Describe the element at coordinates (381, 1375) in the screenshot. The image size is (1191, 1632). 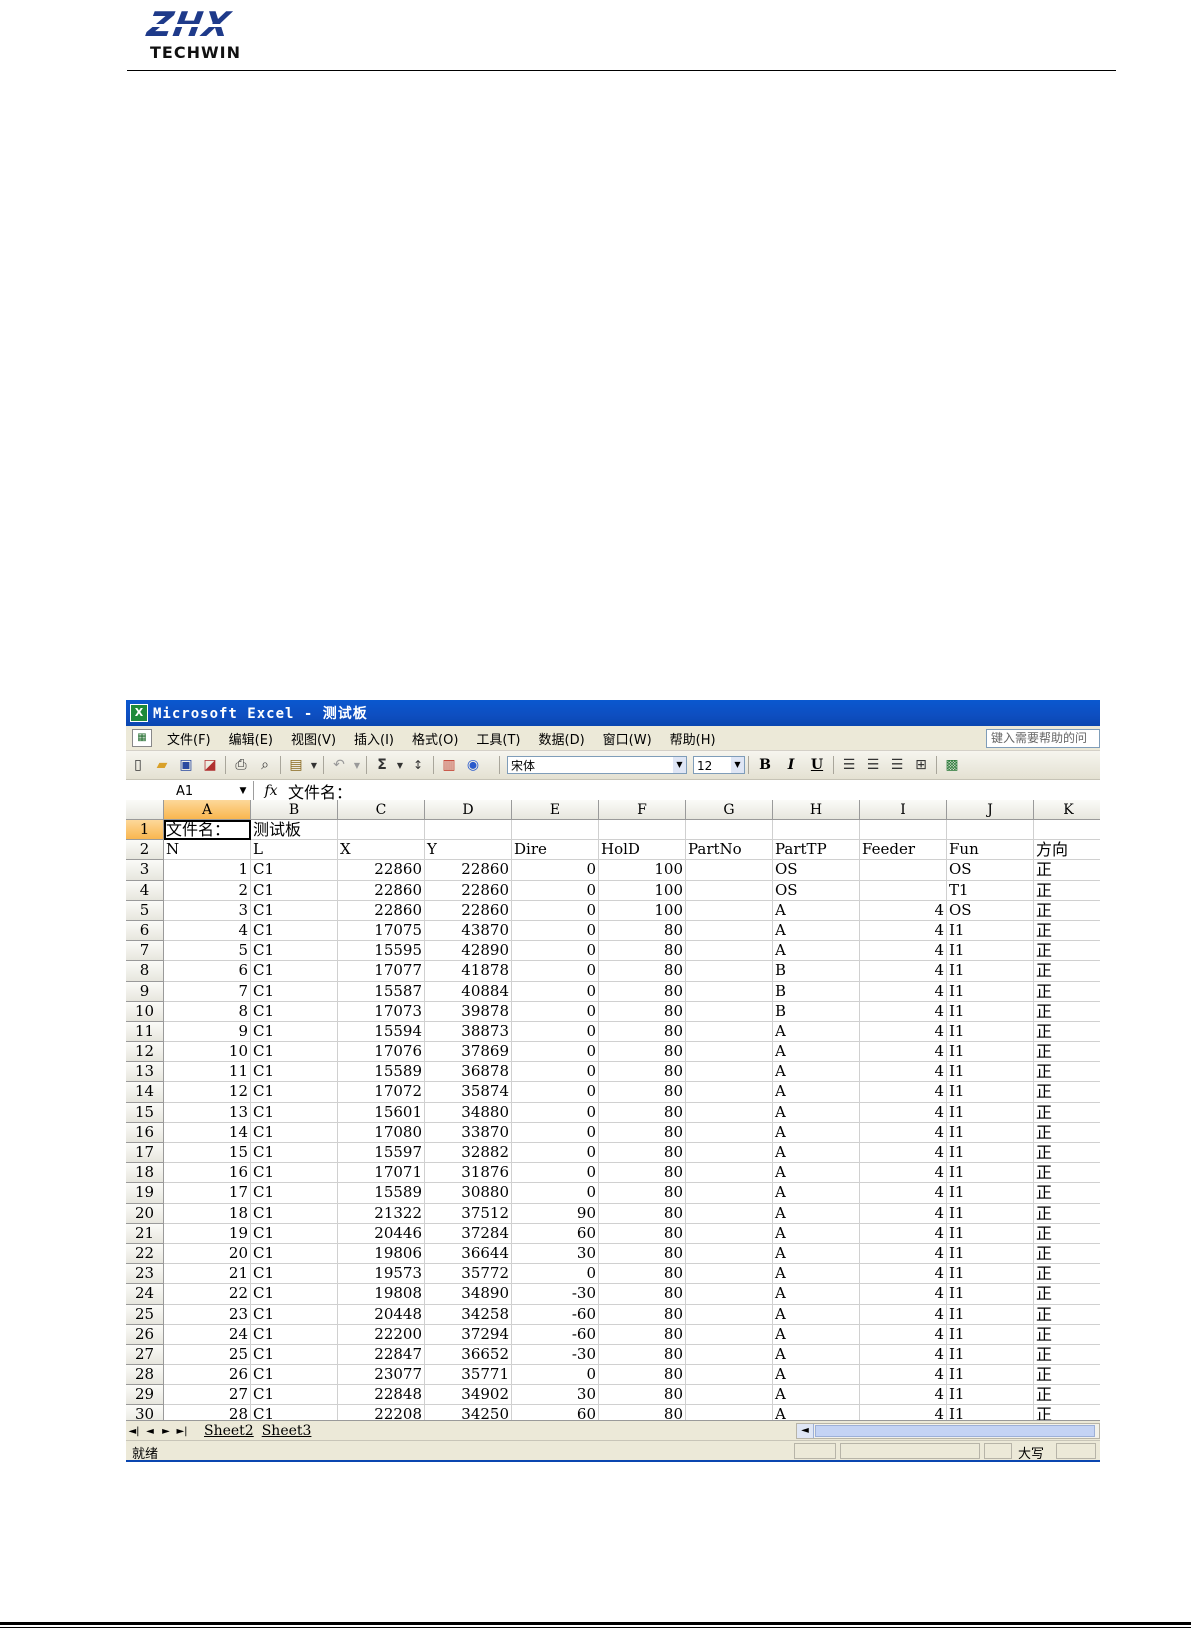
I see `grid-cell: 23077` at that location.